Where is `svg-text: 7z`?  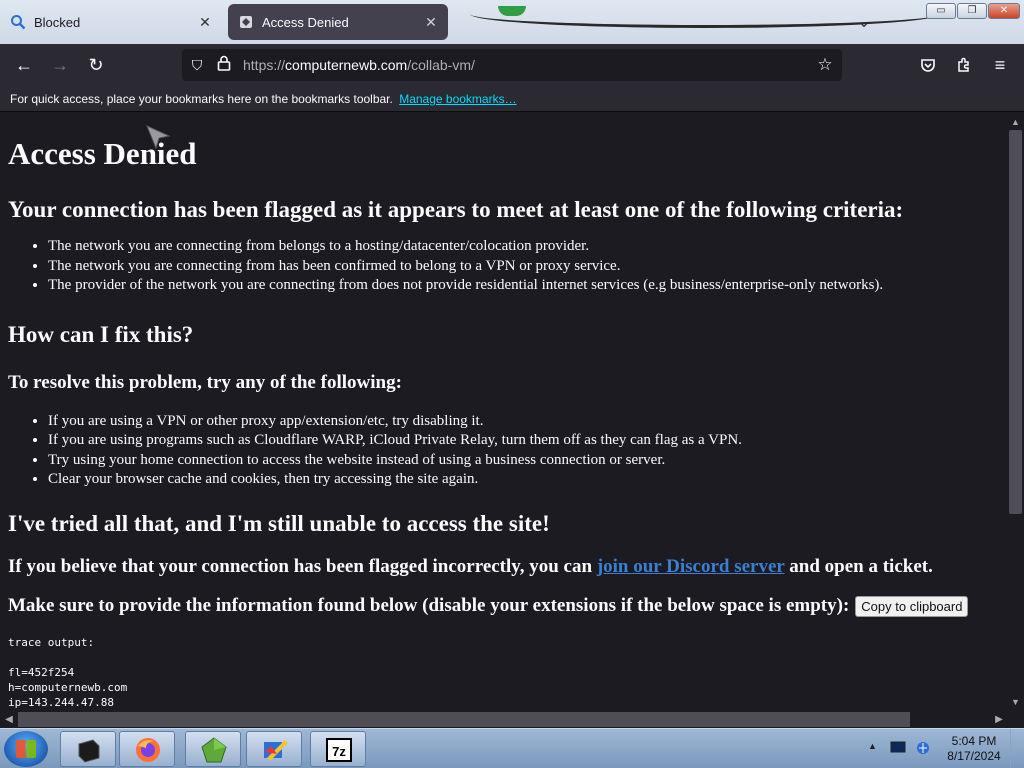 svg-text: 7z is located at coordinates (339, 751).